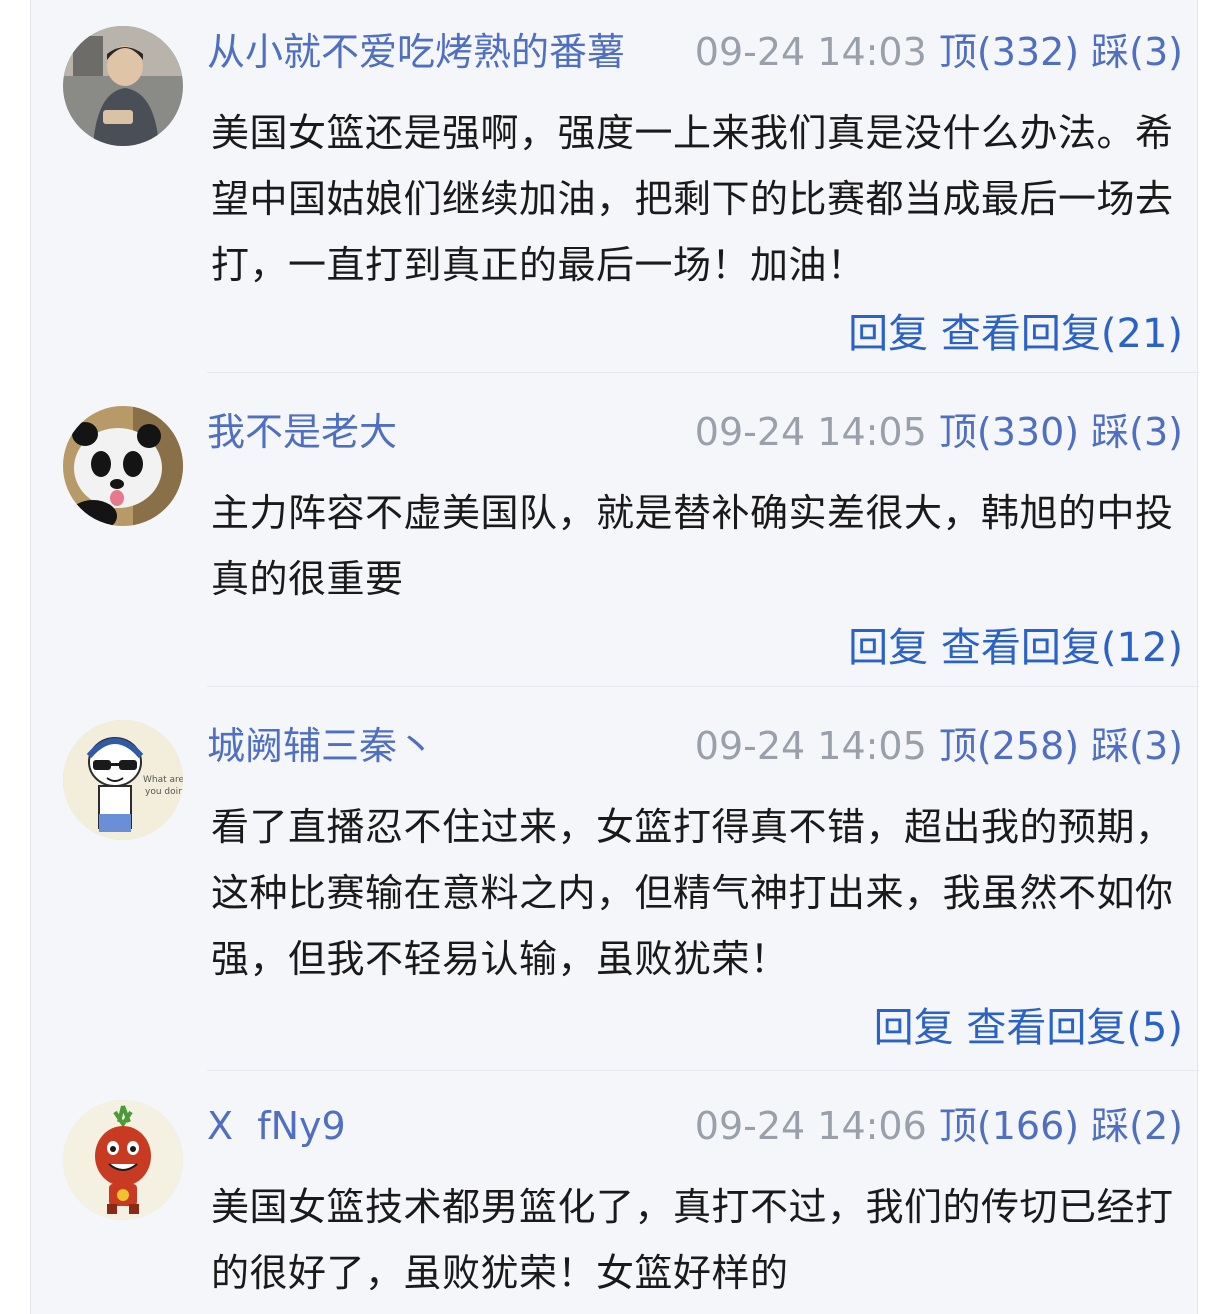 Image resolution: width=1206 pixels, height=1314 pixels. What do you see at coordinates (1009, 52) in the screenshot?
I see `upvote-button: 顶(332)` at bounding box center [1009, 52].